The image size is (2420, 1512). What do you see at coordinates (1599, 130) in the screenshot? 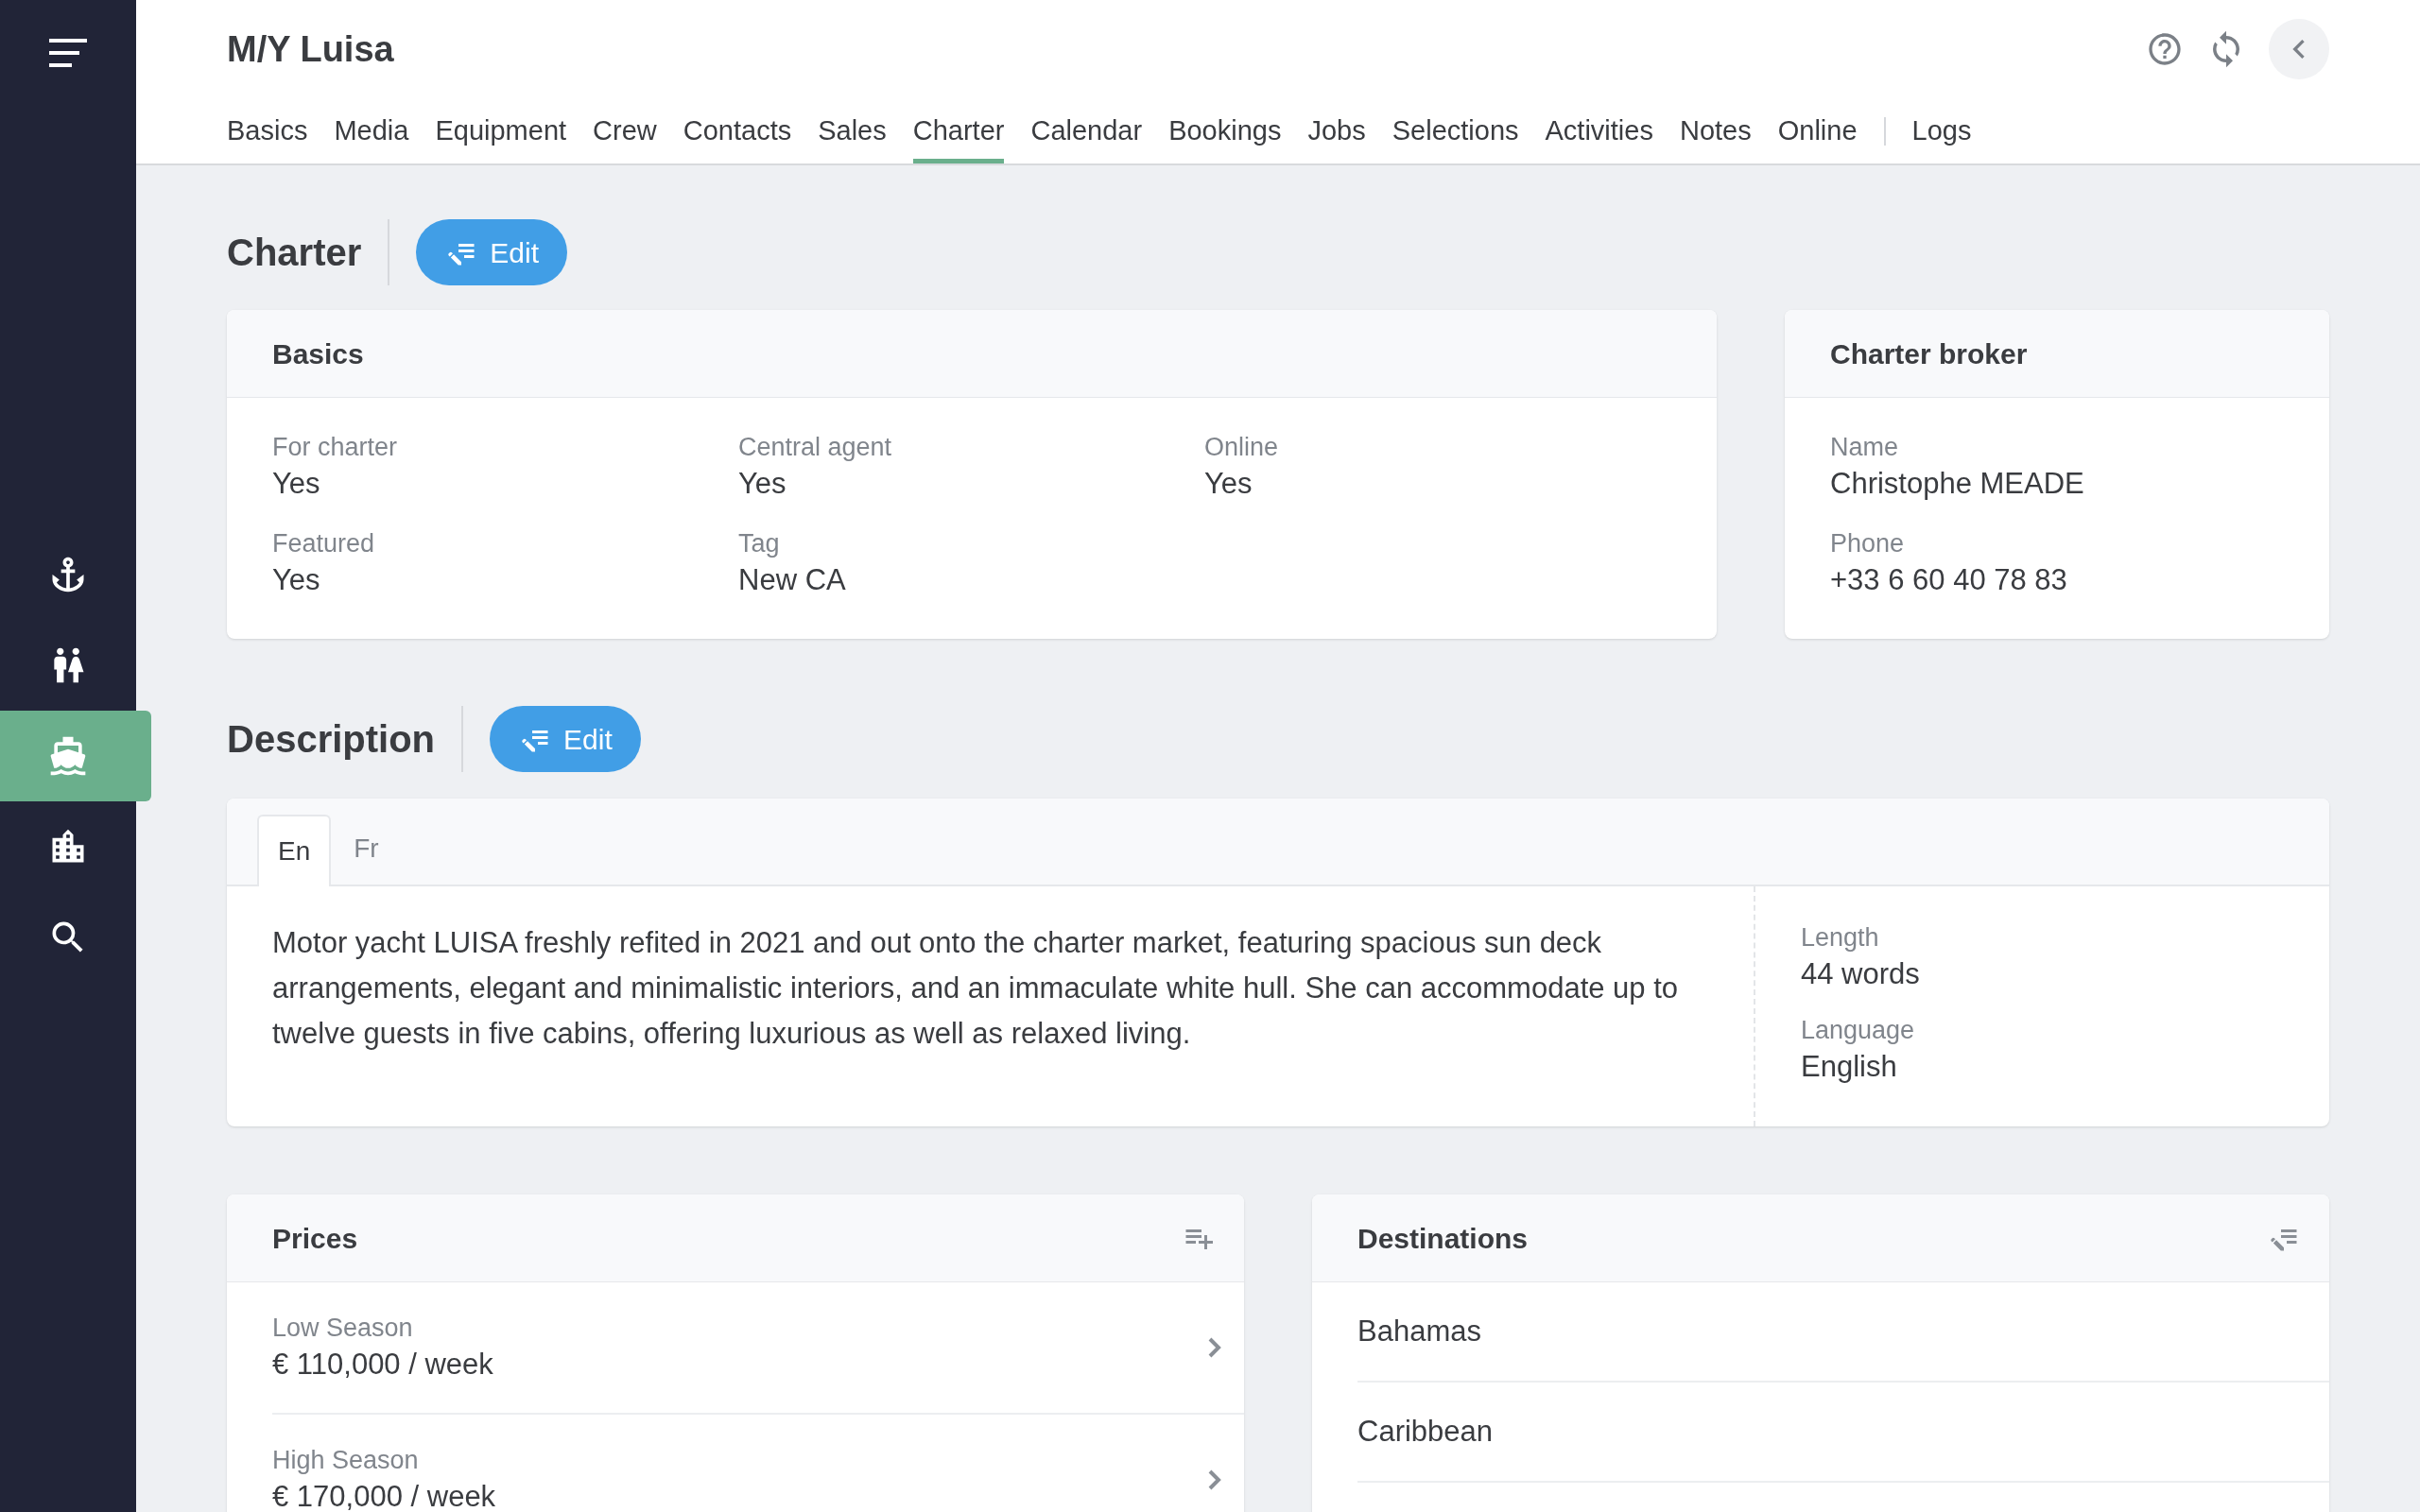
I see `nav-tab: Activities` at bounding box center [1599, 130].